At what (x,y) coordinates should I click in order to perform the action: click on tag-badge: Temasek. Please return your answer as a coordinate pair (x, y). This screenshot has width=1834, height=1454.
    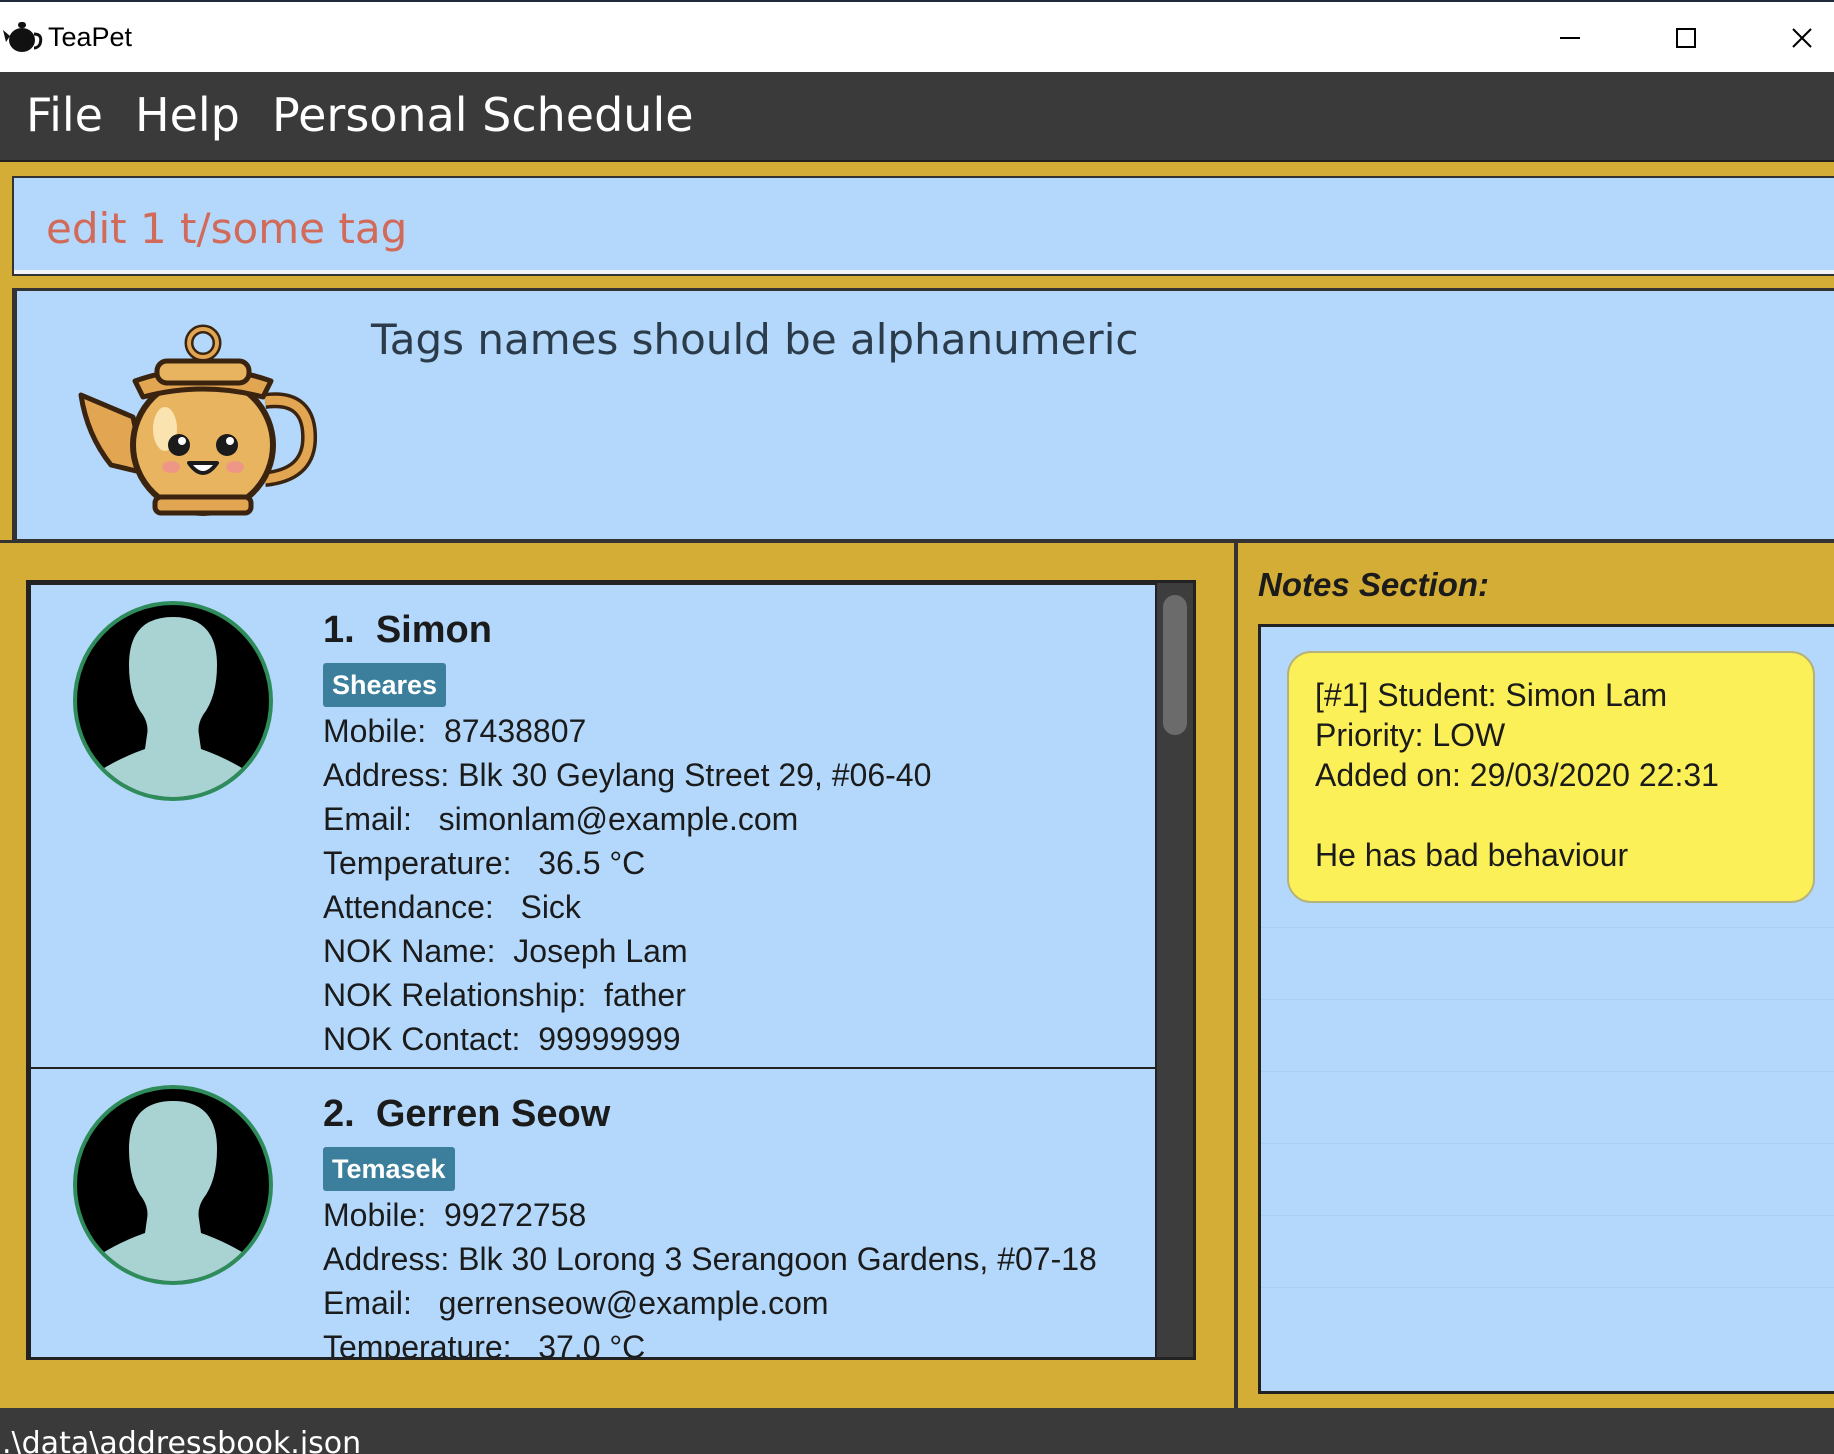
    Looking at the image, I should click on (389, 1169).